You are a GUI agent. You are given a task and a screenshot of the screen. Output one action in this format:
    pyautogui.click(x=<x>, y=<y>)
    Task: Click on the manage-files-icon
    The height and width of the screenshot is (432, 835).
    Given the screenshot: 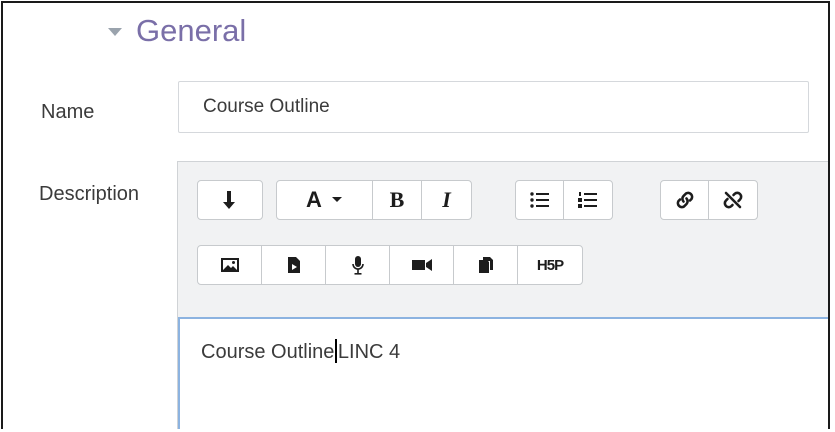 What is the action you would take?
    pyautogui.click(x=485, y=265)
    